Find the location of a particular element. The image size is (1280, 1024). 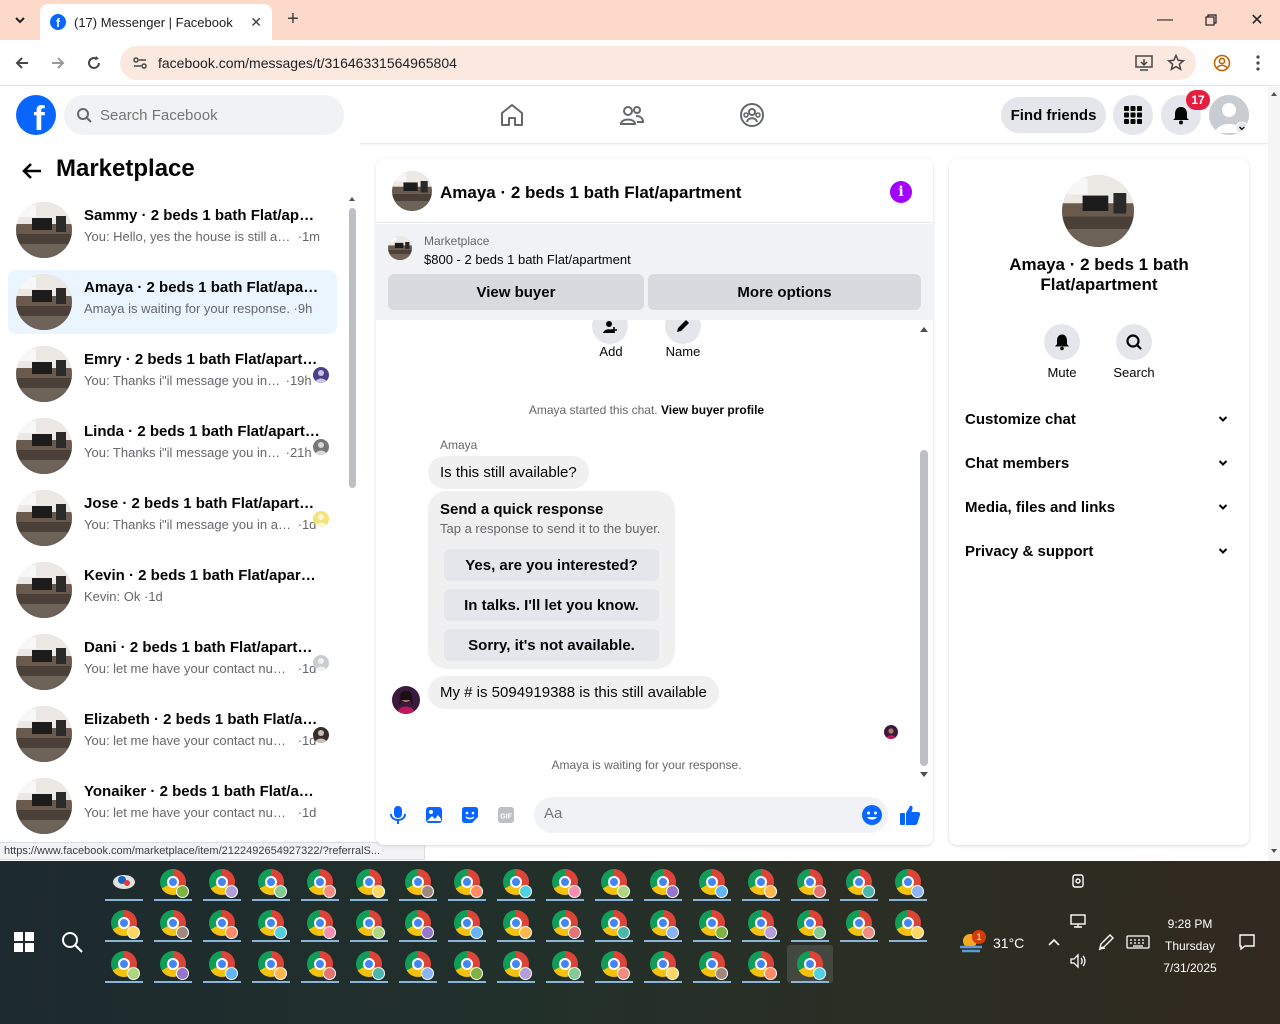

view-buyer-button: View buyer is located at coordinates (516, 292).